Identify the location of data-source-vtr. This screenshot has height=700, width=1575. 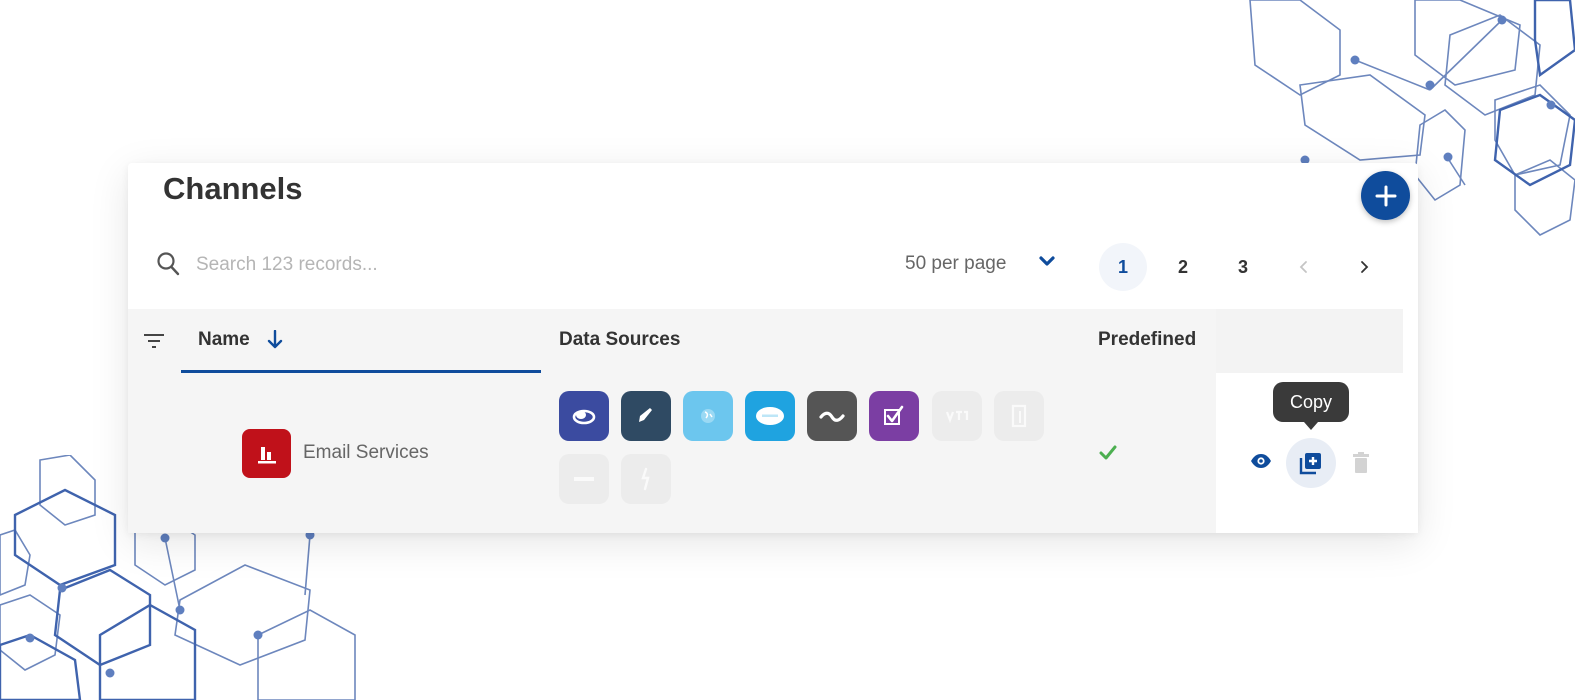
(957, 416).